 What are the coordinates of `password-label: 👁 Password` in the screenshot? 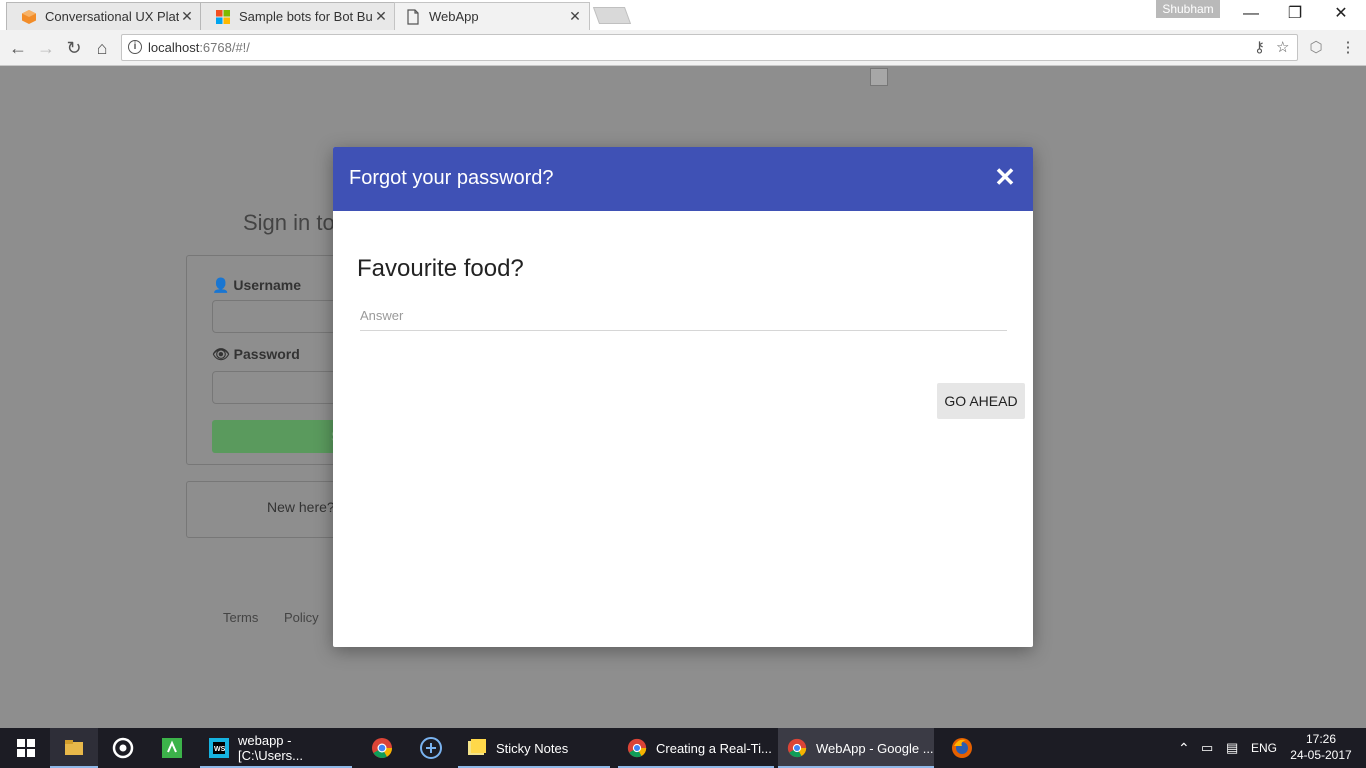 It's located at (256, 354).